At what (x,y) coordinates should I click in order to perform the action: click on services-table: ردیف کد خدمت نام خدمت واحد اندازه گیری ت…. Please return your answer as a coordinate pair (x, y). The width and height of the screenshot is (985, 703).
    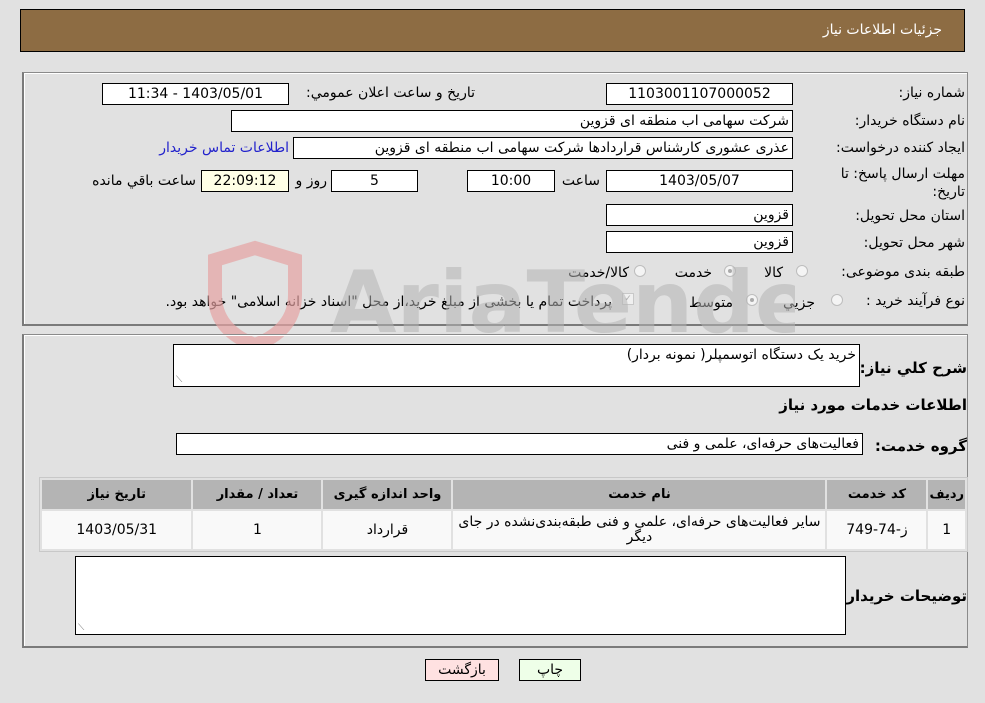
    Looking at the image, I should click on (503, 514).